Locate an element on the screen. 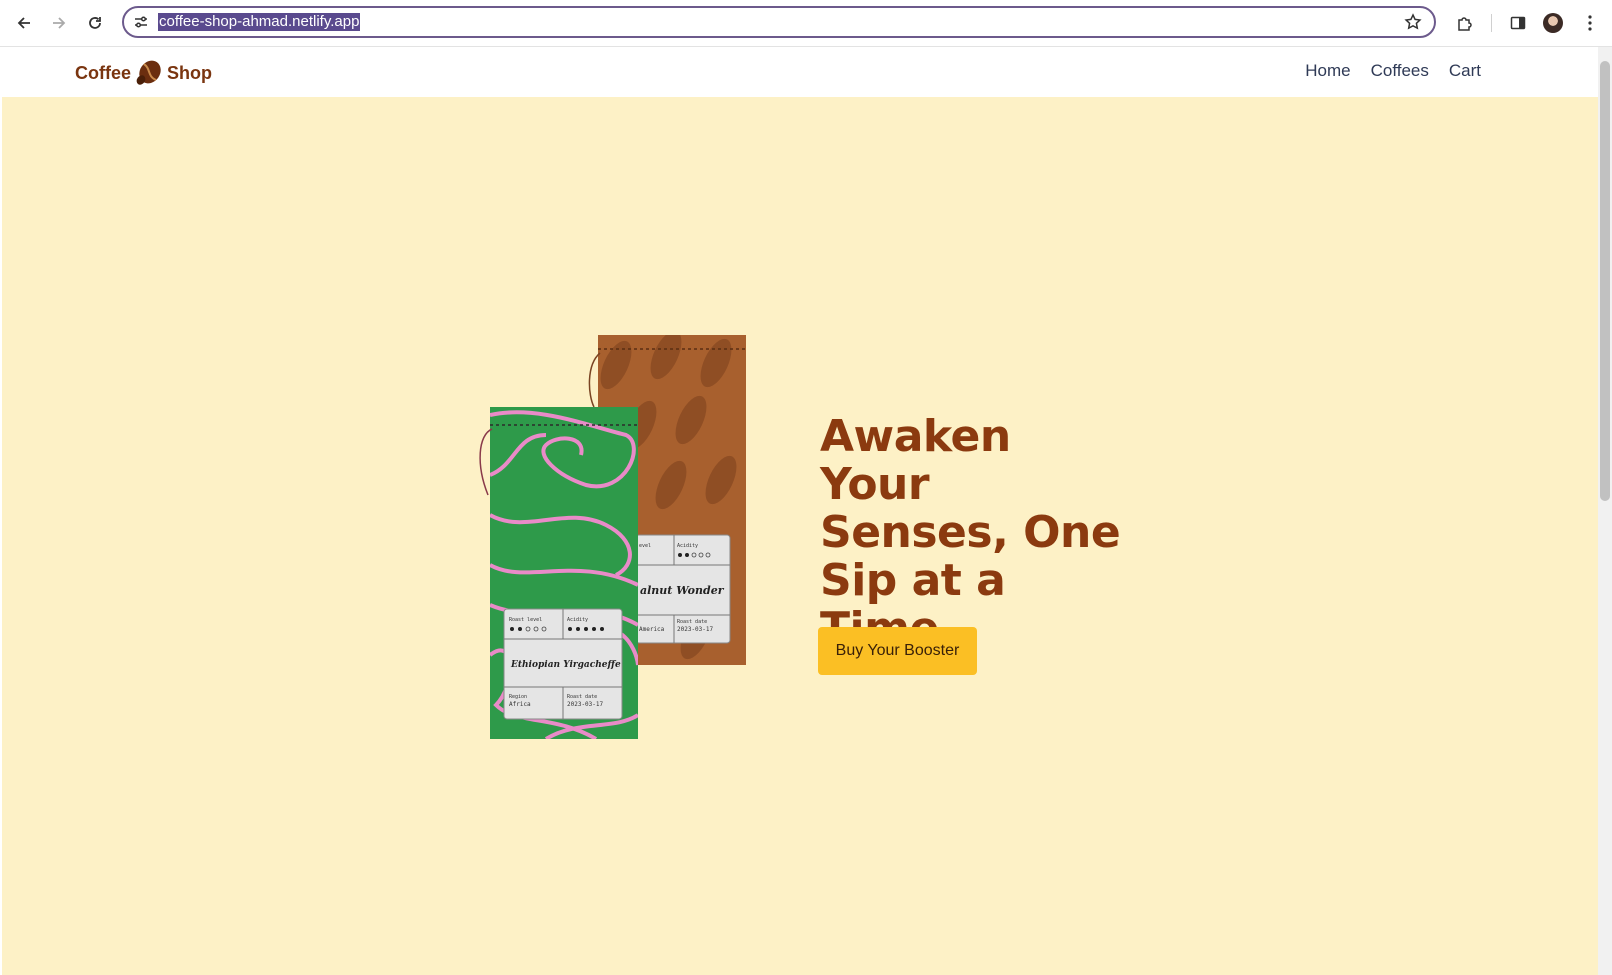  nav-coffees: Coffees is located at coordinates (1400, 71).